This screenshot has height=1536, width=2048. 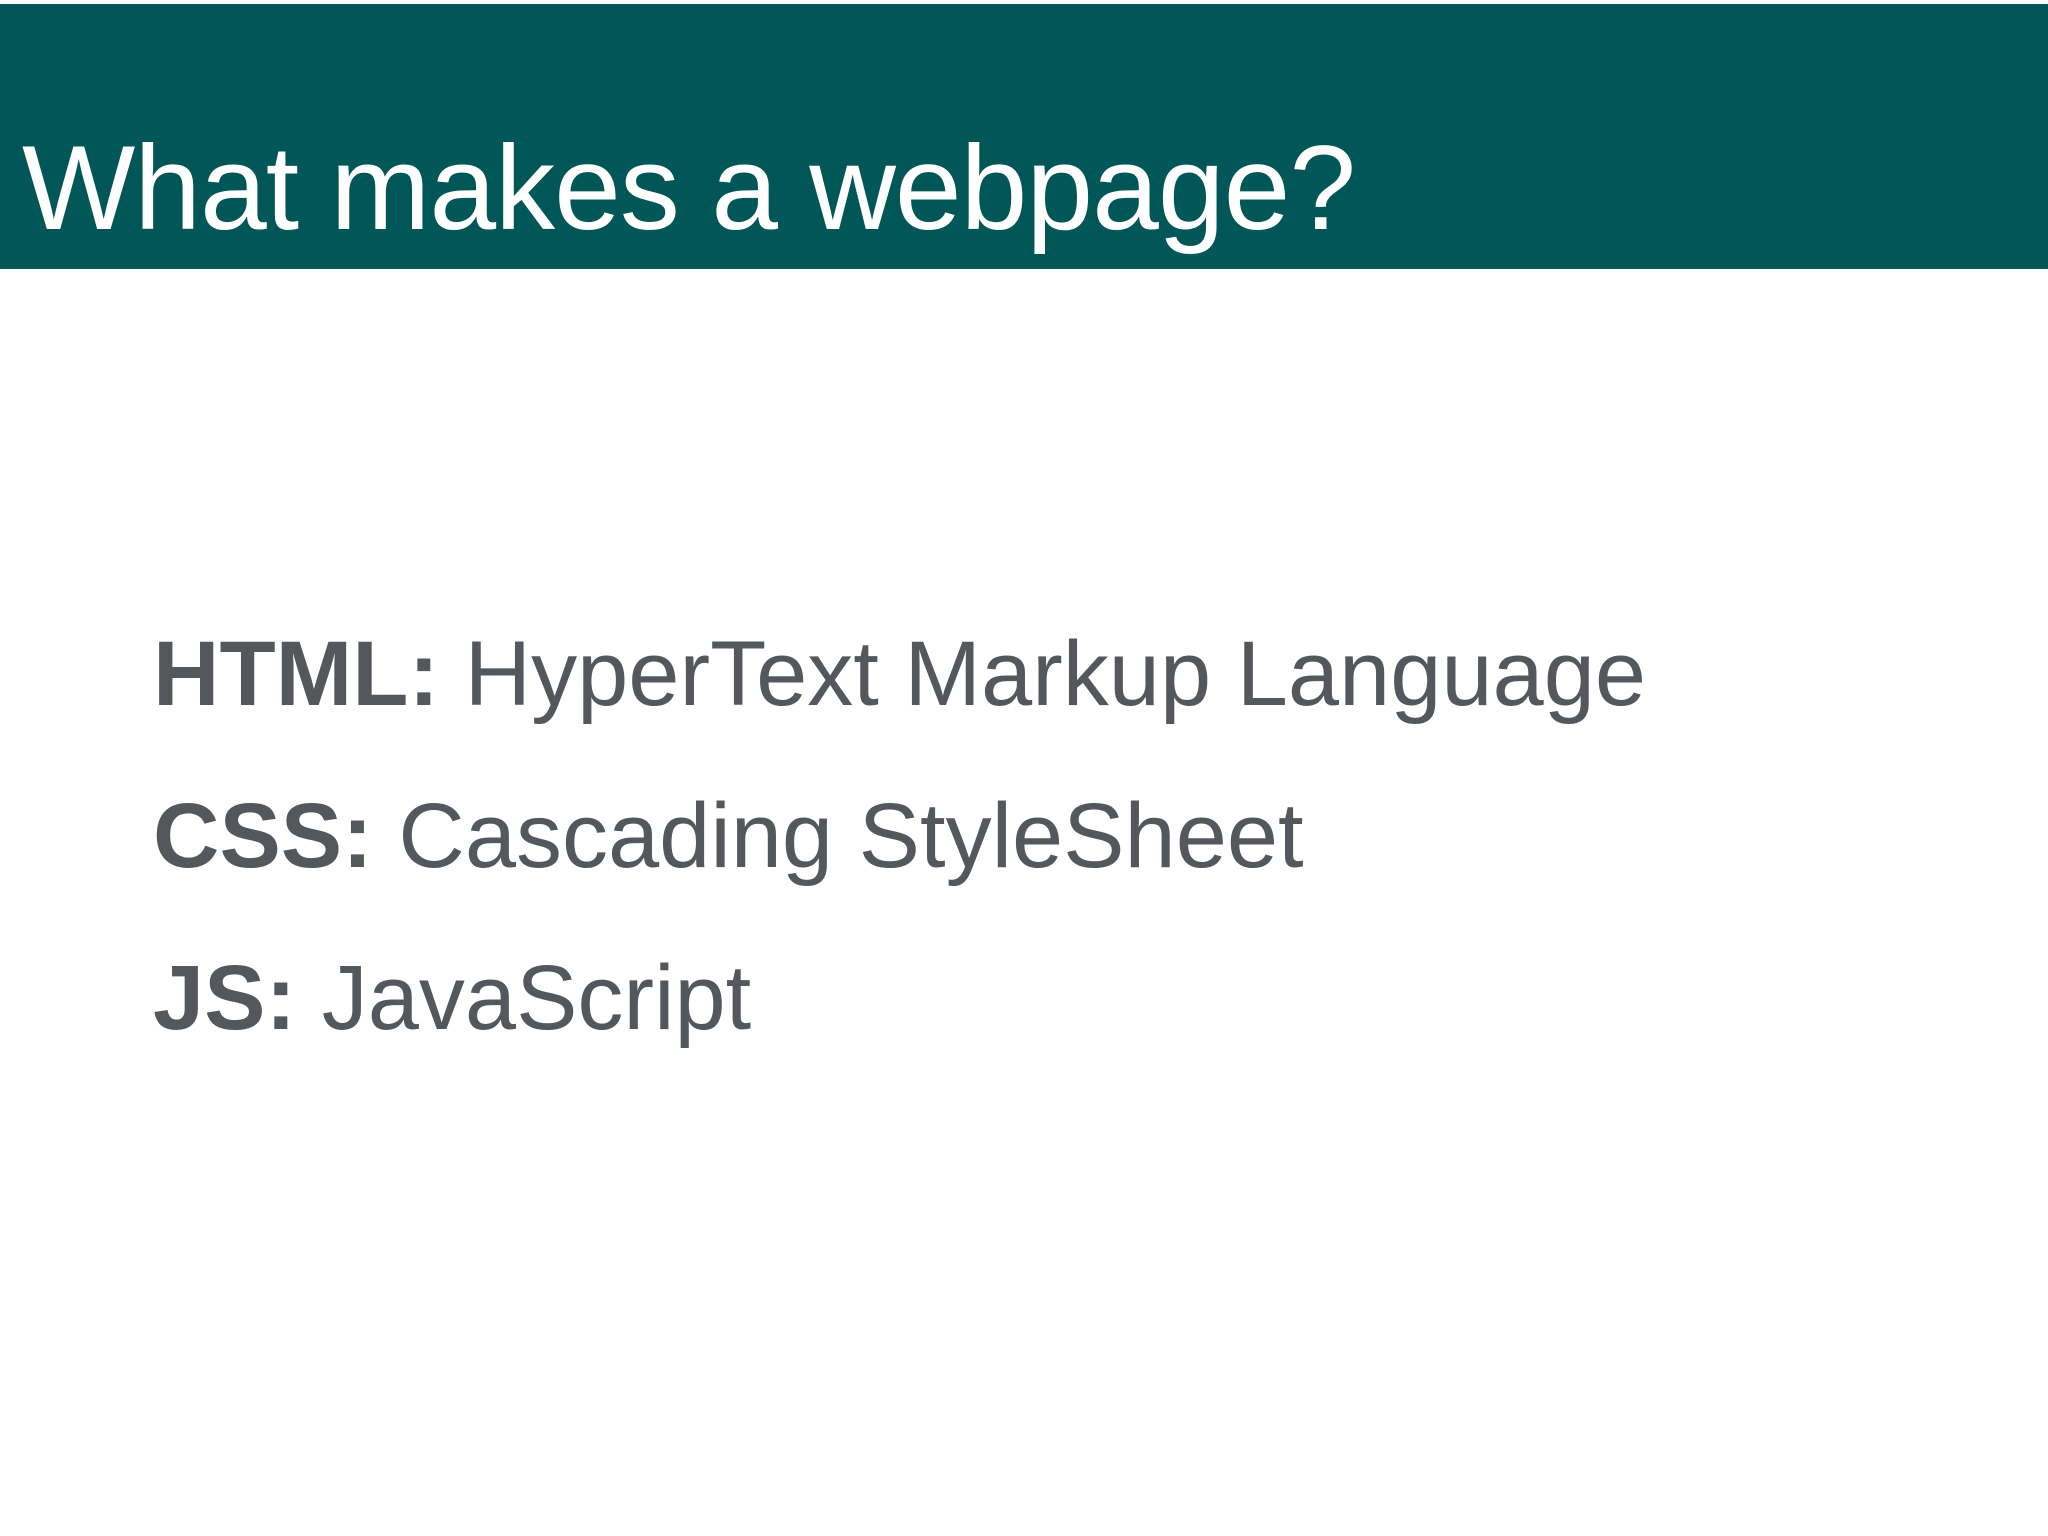 I want to click on term-value: JavaScript, so click(x=536, y=998).